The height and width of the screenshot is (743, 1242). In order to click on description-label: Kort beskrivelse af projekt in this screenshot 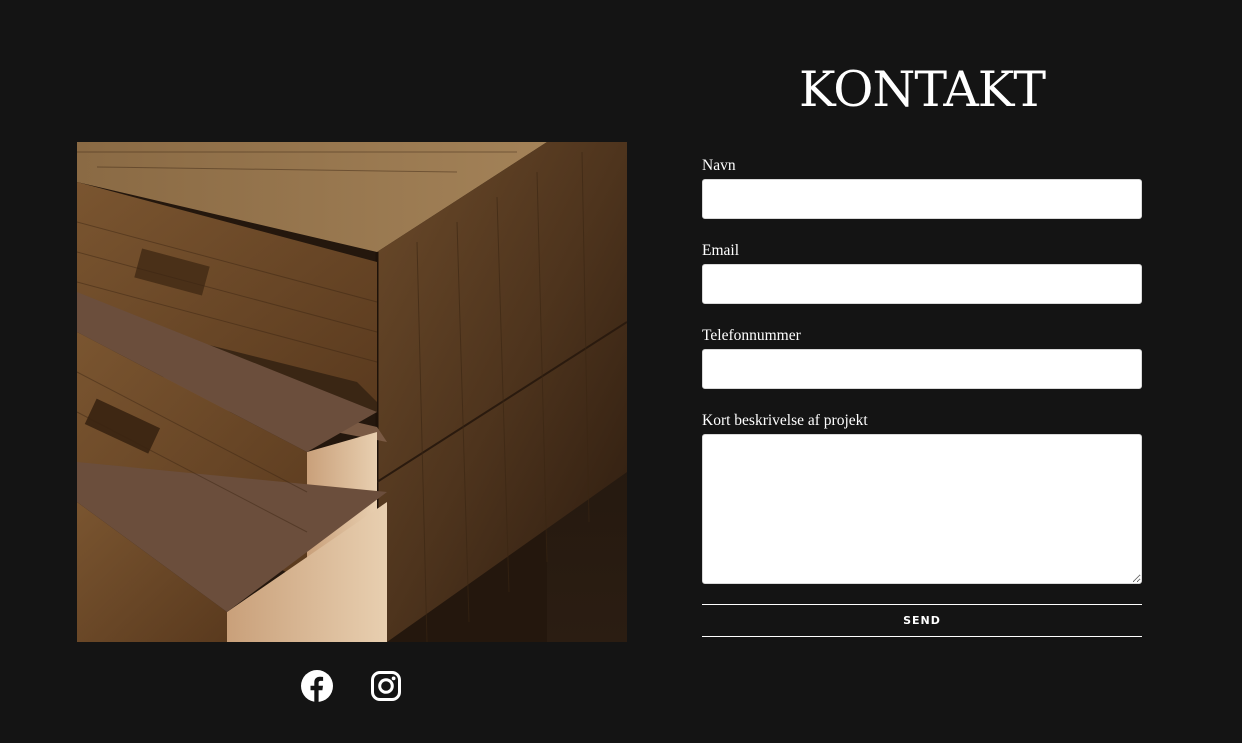, I will do `click(785, 420)`.